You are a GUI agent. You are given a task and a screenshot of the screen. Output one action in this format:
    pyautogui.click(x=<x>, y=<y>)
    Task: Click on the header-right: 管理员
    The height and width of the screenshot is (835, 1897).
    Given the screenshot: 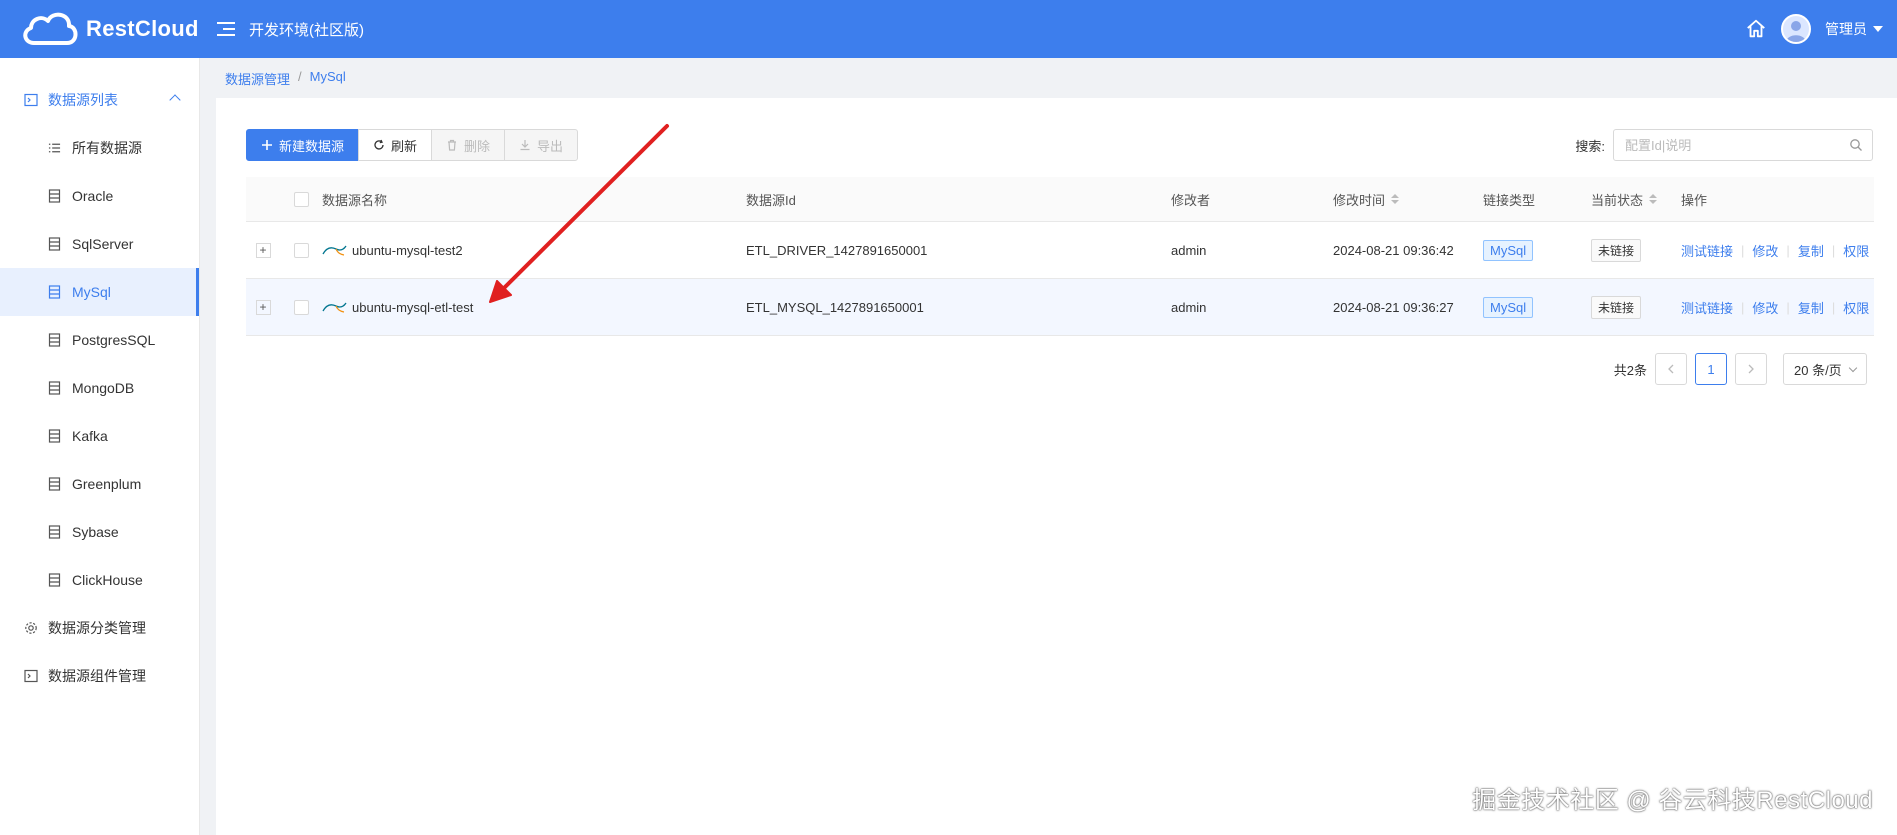 What is the action you would take?
    pyautogui.click(x=1814, y=29)
    